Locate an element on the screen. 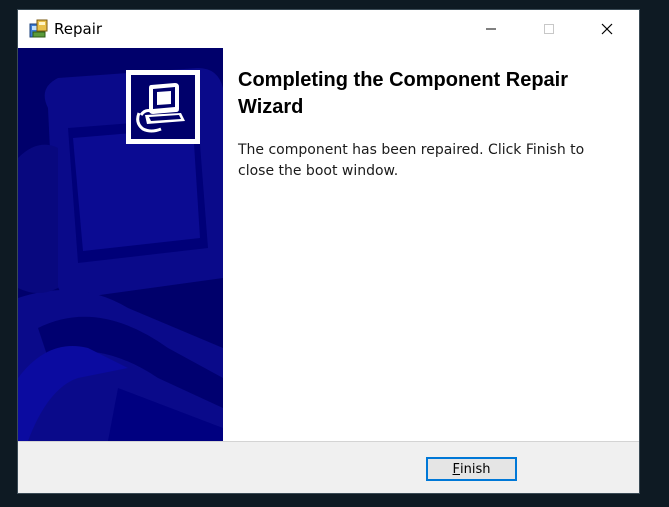  wizard-heading: Completing the Component Repair Wizard is located at coordinates (403, 93).